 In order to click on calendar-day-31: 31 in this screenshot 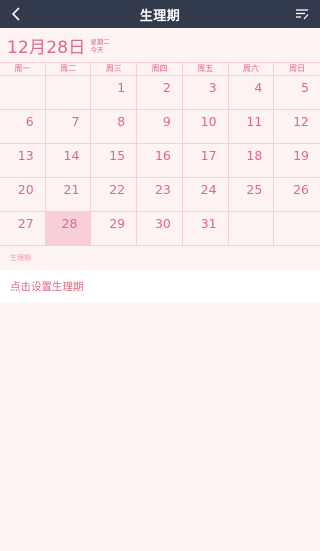, I will do `click(205, 229)`.